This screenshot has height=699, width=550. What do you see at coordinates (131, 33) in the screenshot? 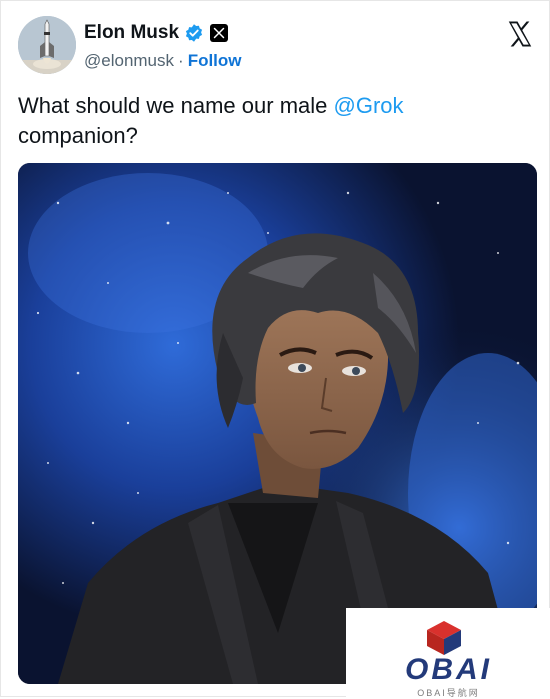
I see `author-name: Elon Musk` at bounding box center [131, 33].